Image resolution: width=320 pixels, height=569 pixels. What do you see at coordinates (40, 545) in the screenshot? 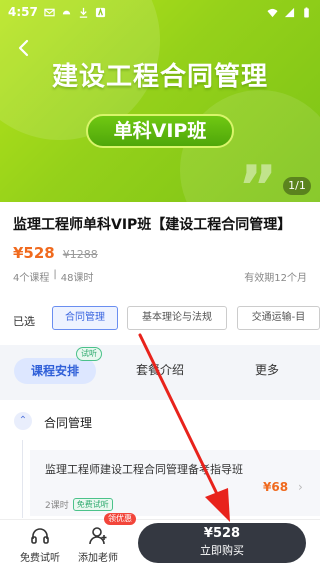
I see `free-trial-button: 免费试听` at bounding box center [40, 545].